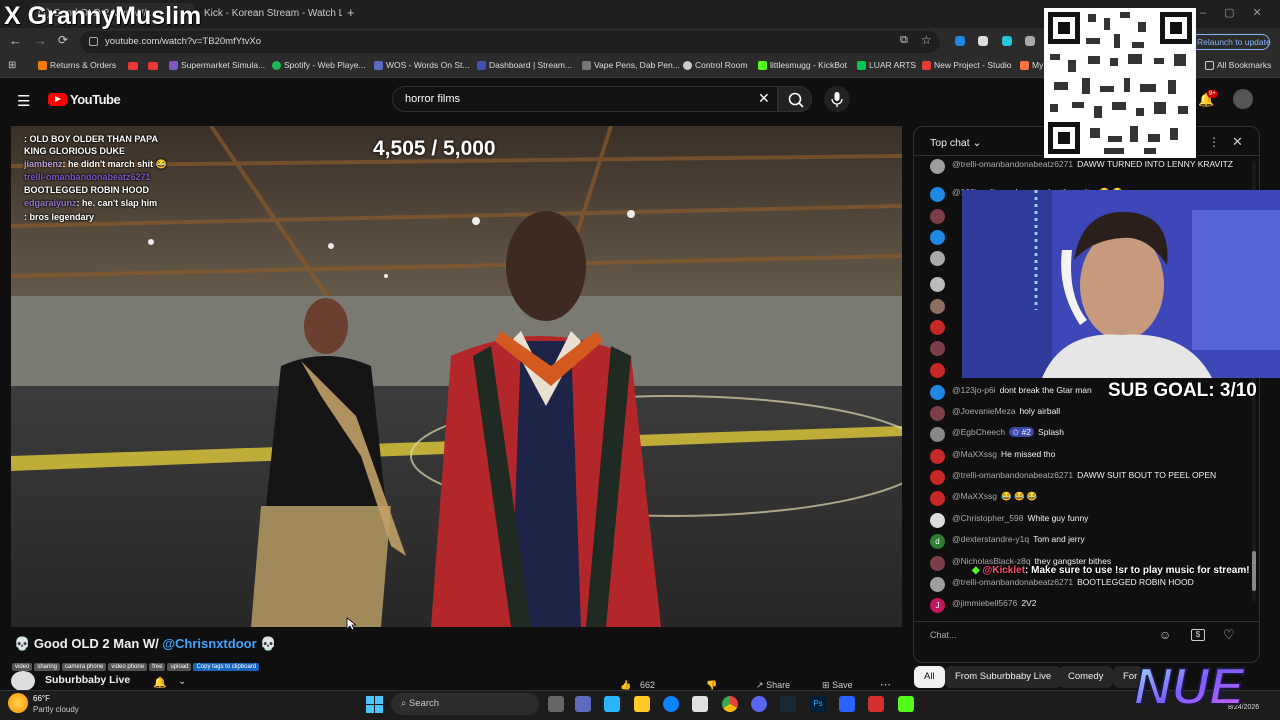  I want to click on avatar, so click(1243, 99).